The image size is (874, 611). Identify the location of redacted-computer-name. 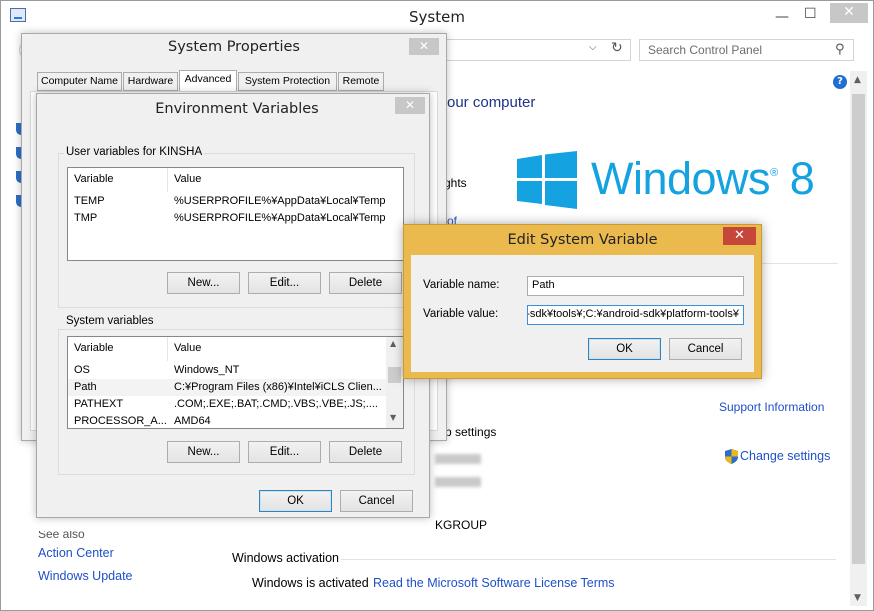
(458, 459).